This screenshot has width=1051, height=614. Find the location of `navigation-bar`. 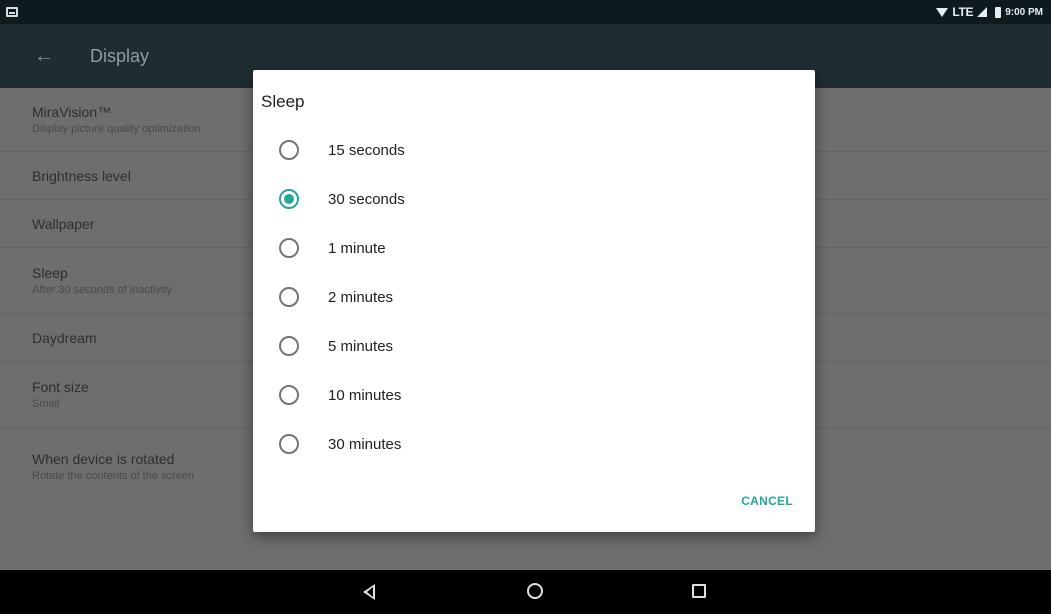

navigation-bar is located at coordinates (525, 592).